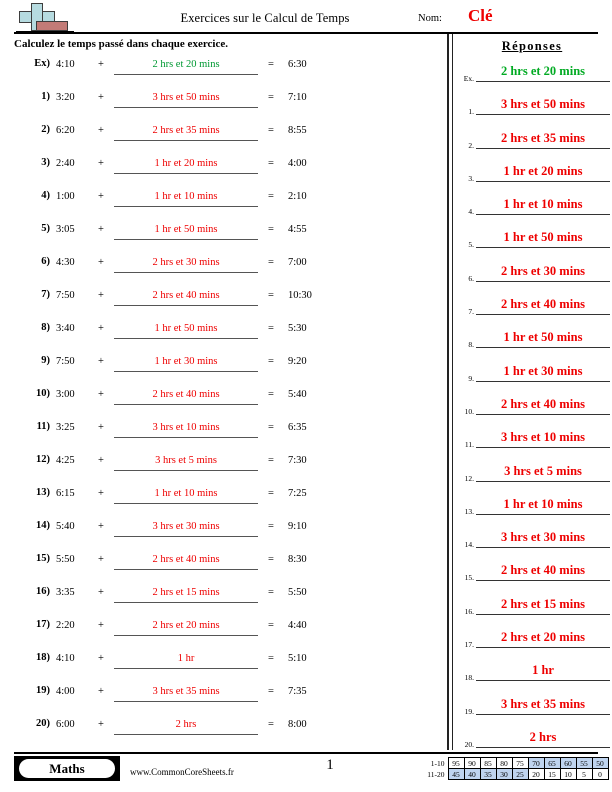 This screenshot has width=612, height=792. I want to click on problem-end-time: 8:30, so click(297, 559).